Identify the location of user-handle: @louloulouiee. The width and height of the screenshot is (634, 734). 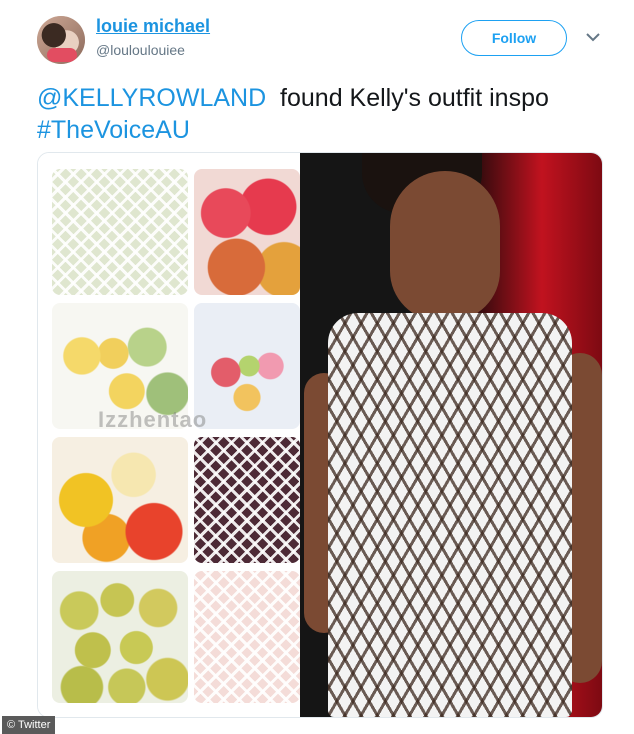
(140, 50).